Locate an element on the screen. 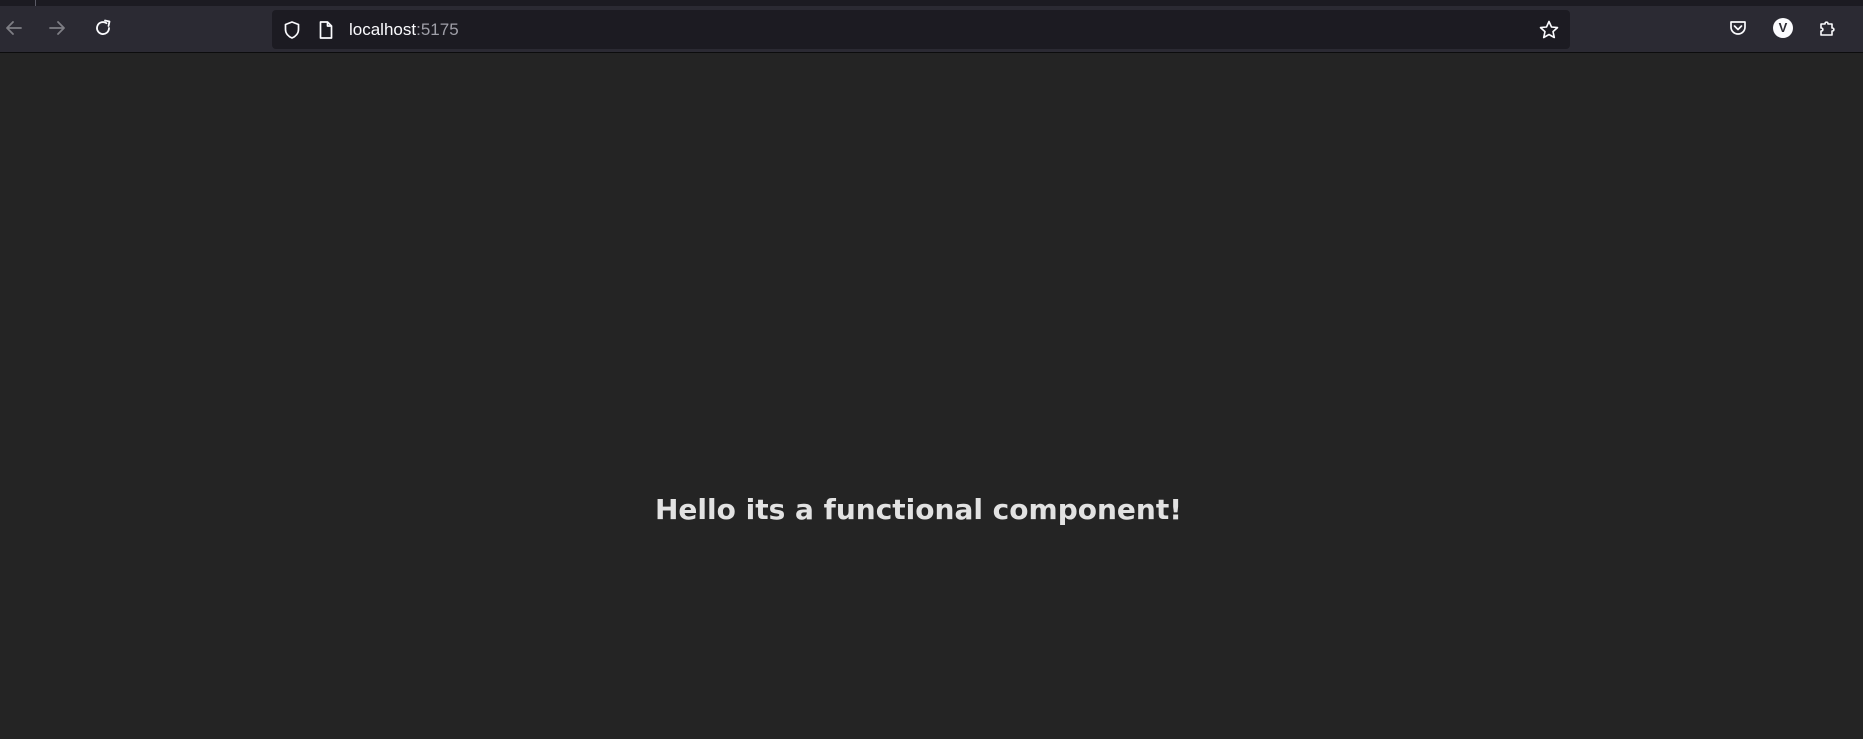 Image resolution: width=1863 pixels, height=739 pixels. pocket-icon is located at coordinates (1738, 28).